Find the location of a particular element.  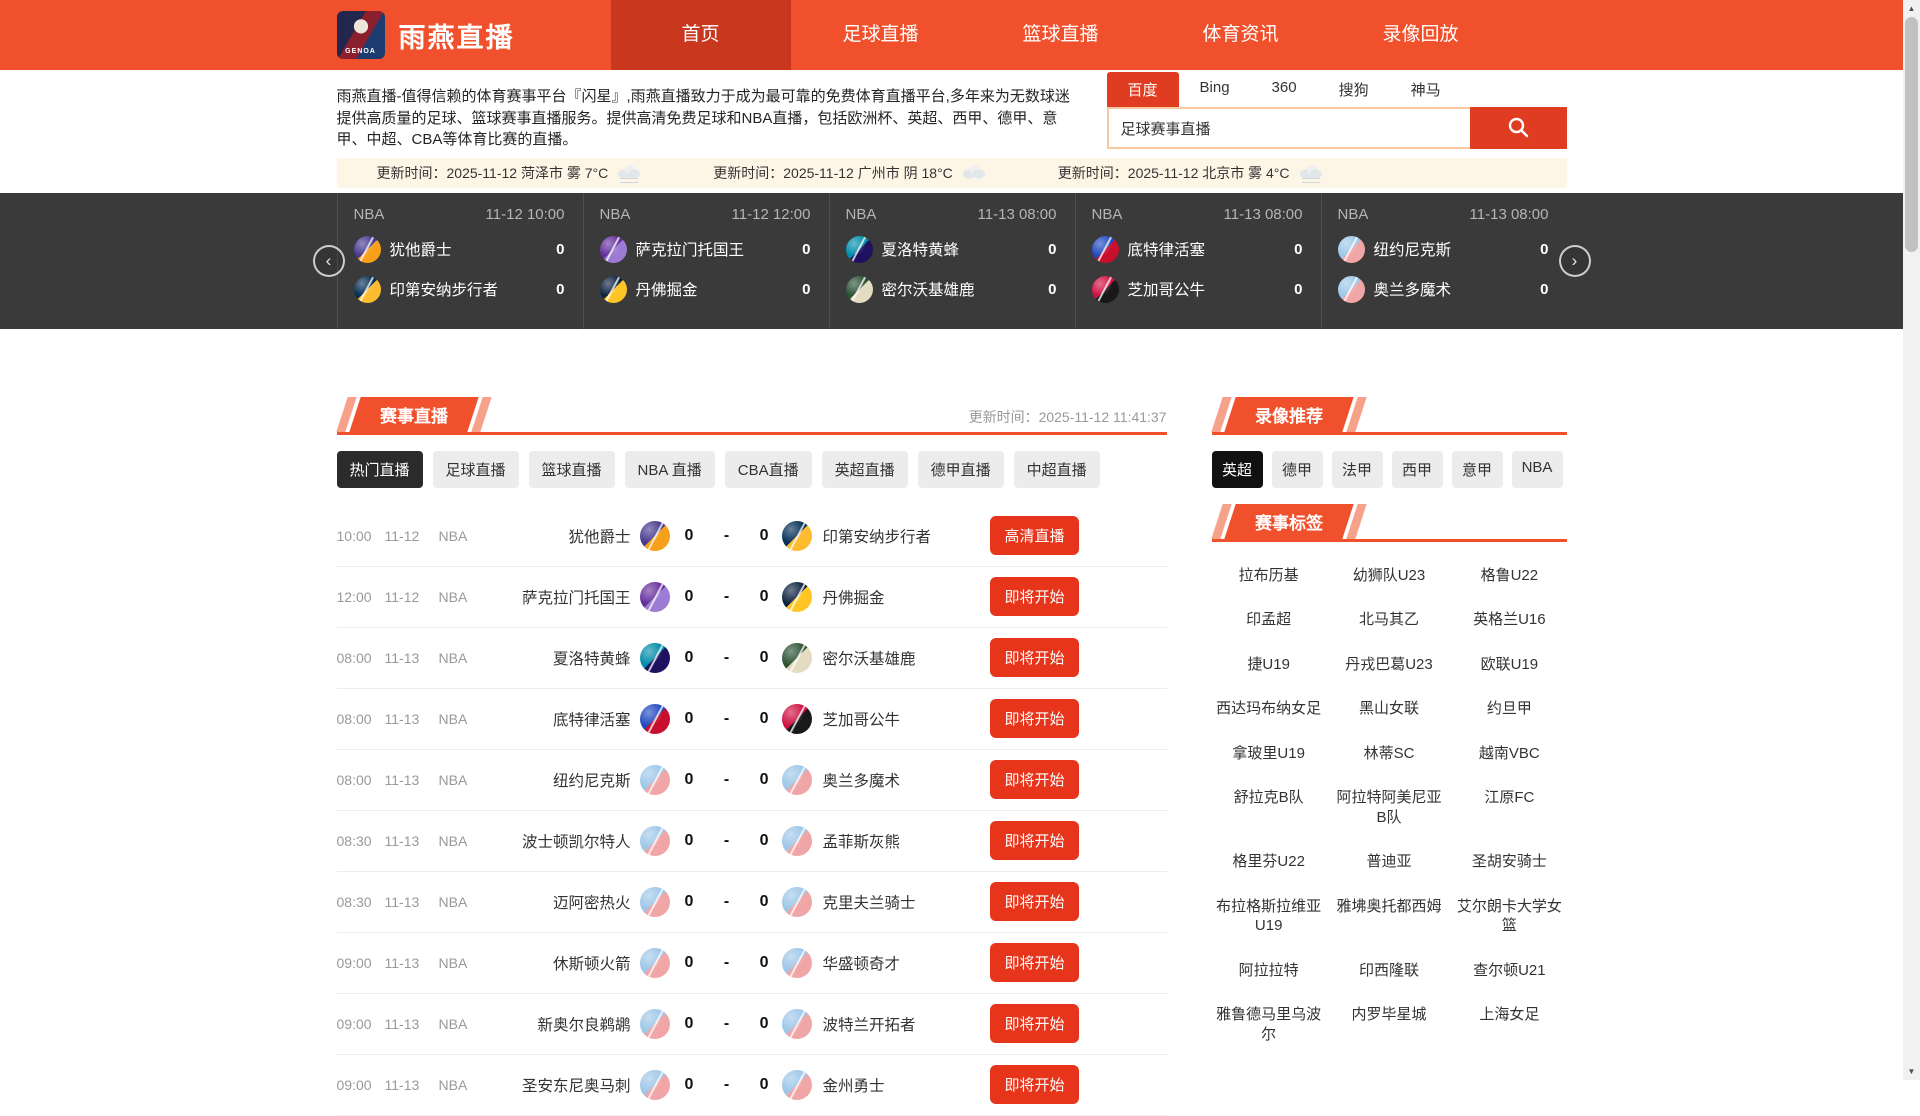

match-row: 08:00 11-13 NBA 夏洛特黄蜂 0 - 0 密尔沃基雄鹿 即将开始 is located at coordinates (751, 658).